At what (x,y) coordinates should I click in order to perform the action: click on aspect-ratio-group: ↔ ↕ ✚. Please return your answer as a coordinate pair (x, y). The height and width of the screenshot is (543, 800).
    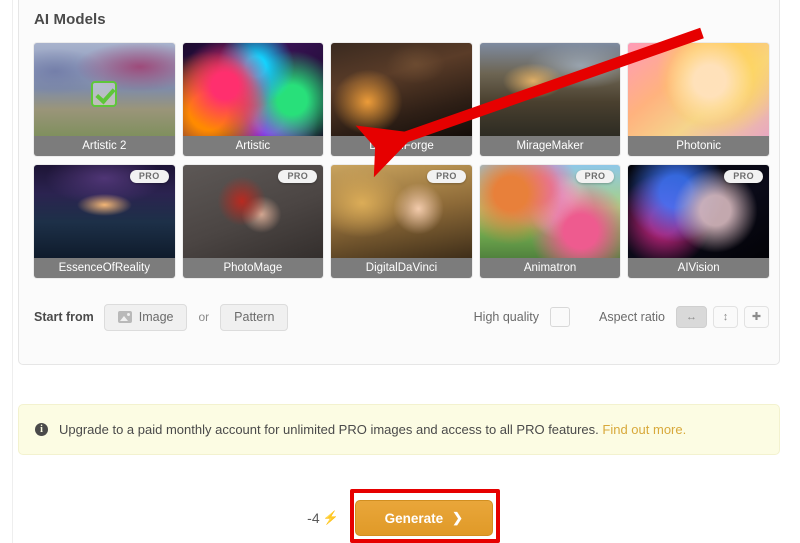
    Looking at the image, I should click on (722, 317).